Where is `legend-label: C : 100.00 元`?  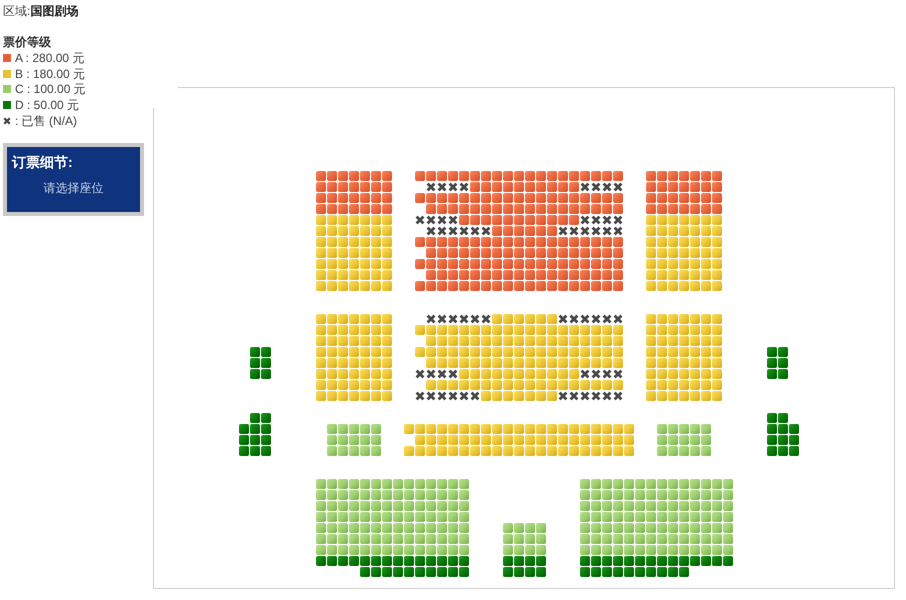
legend-label: C : 100.00 元 is located at coordinates (50, 89).